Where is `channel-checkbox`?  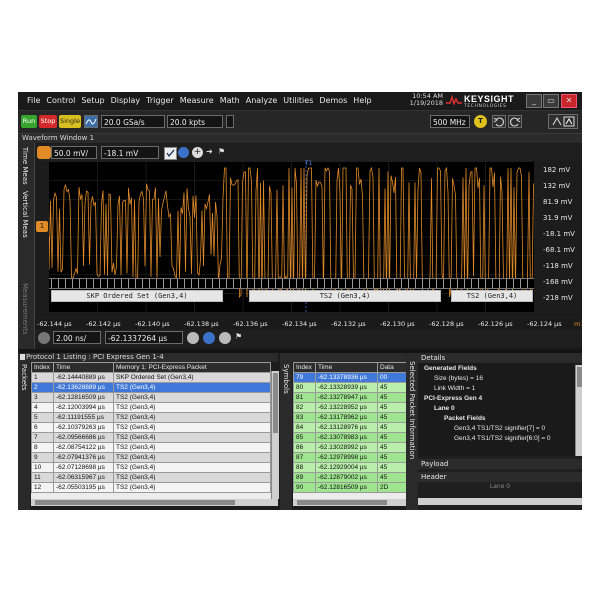
channel-checkbox is located at coordinates (170, 153).